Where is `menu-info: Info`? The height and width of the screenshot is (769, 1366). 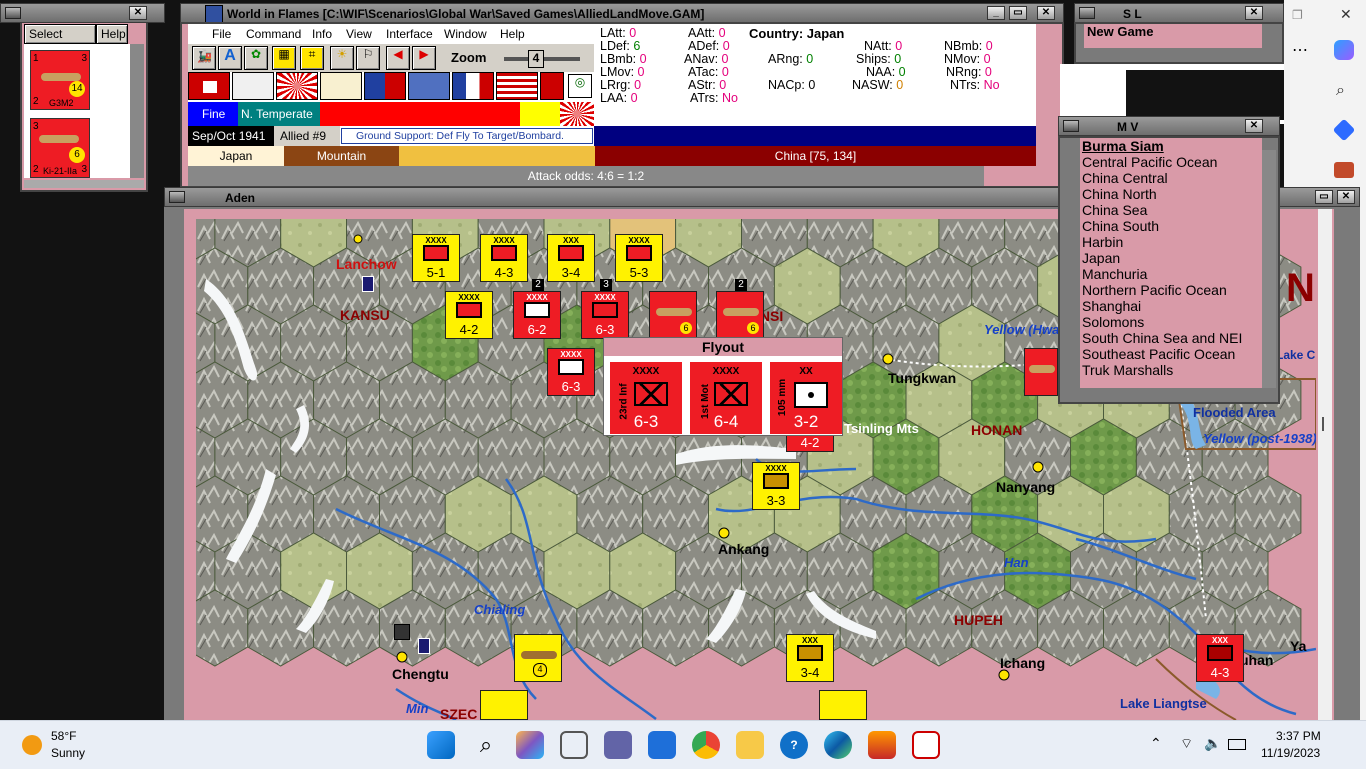
menu-info: Info is located at coordinates (322, 34).